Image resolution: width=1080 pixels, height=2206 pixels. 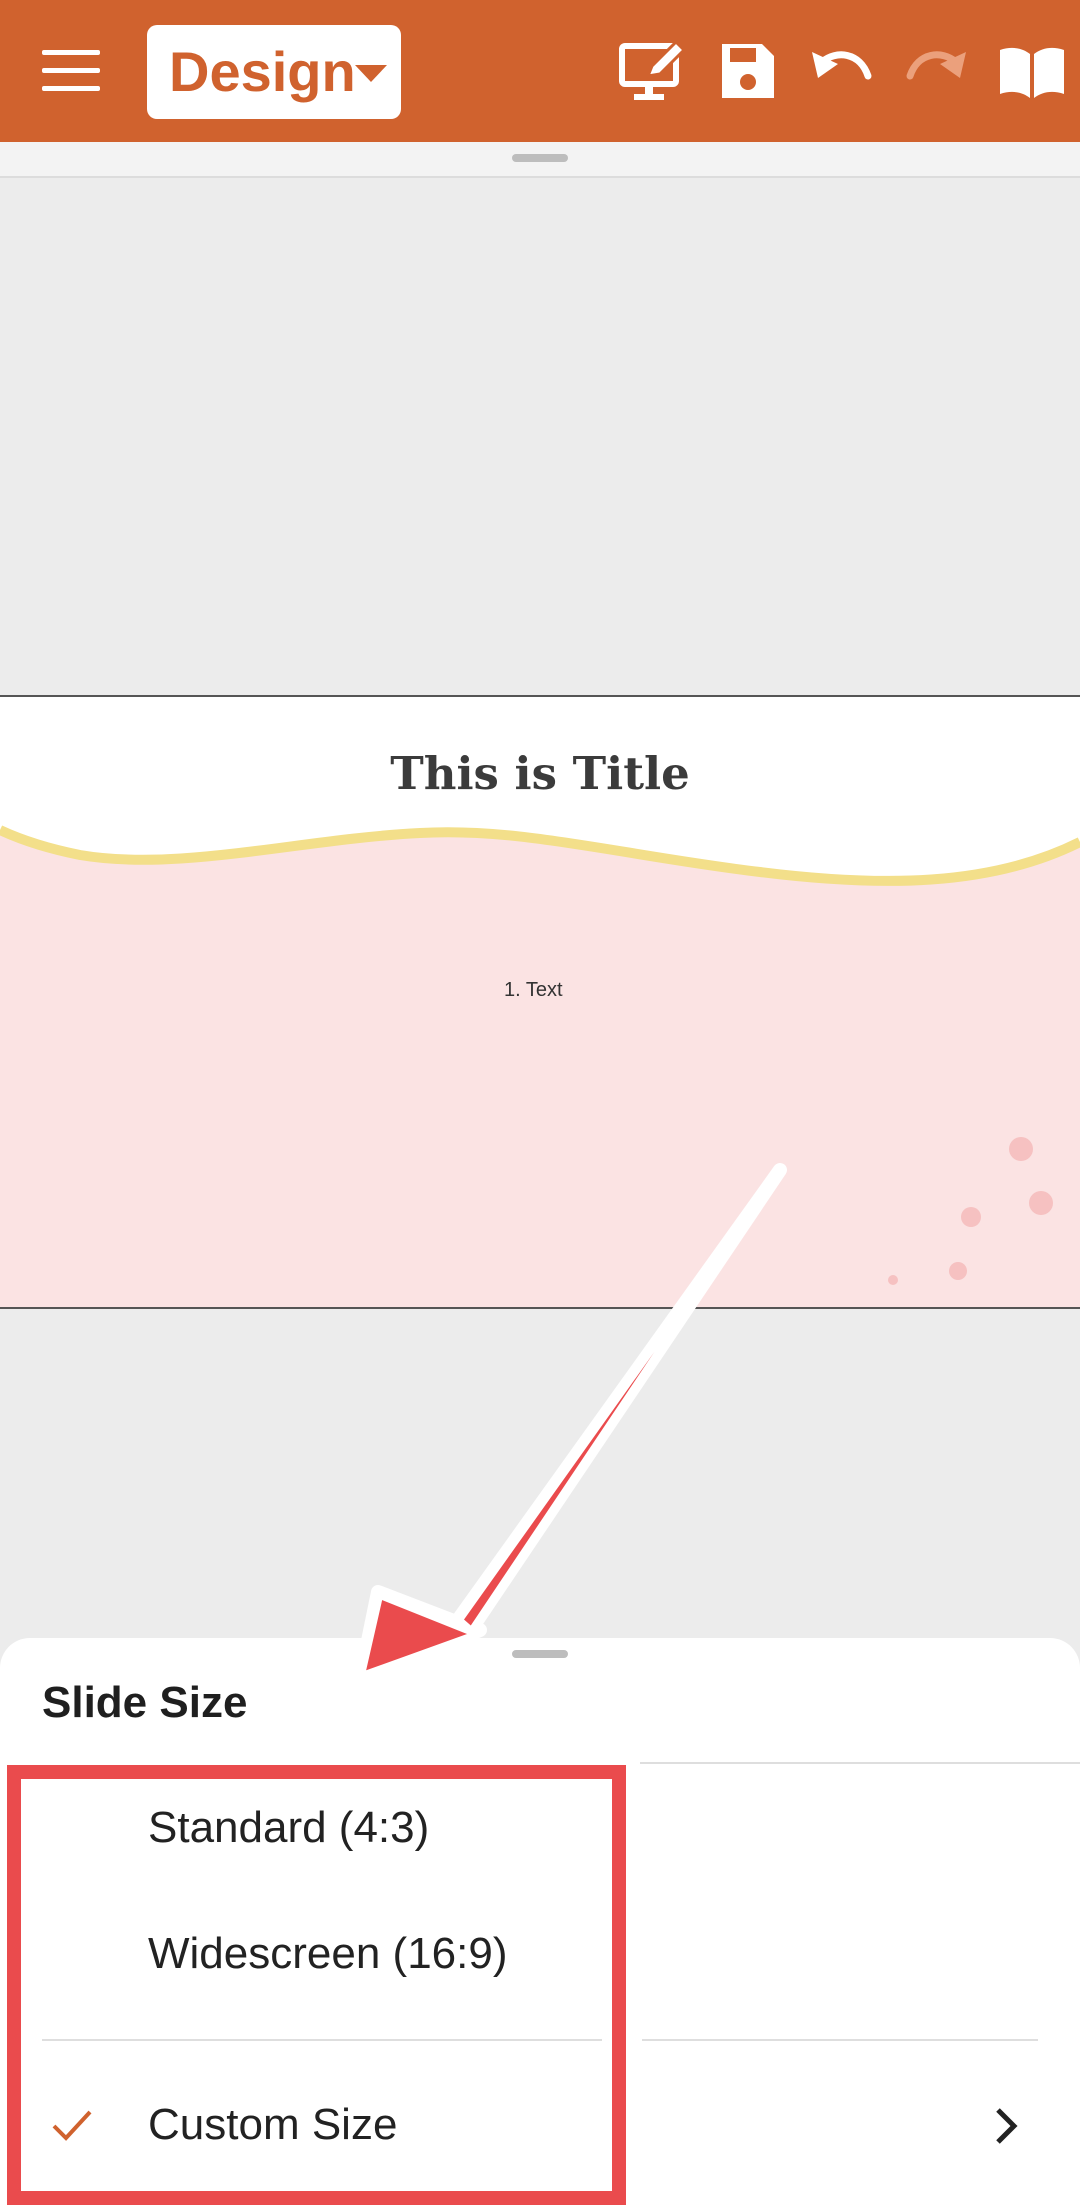 I want to click on redo-icon, so click(x=936, y=72).